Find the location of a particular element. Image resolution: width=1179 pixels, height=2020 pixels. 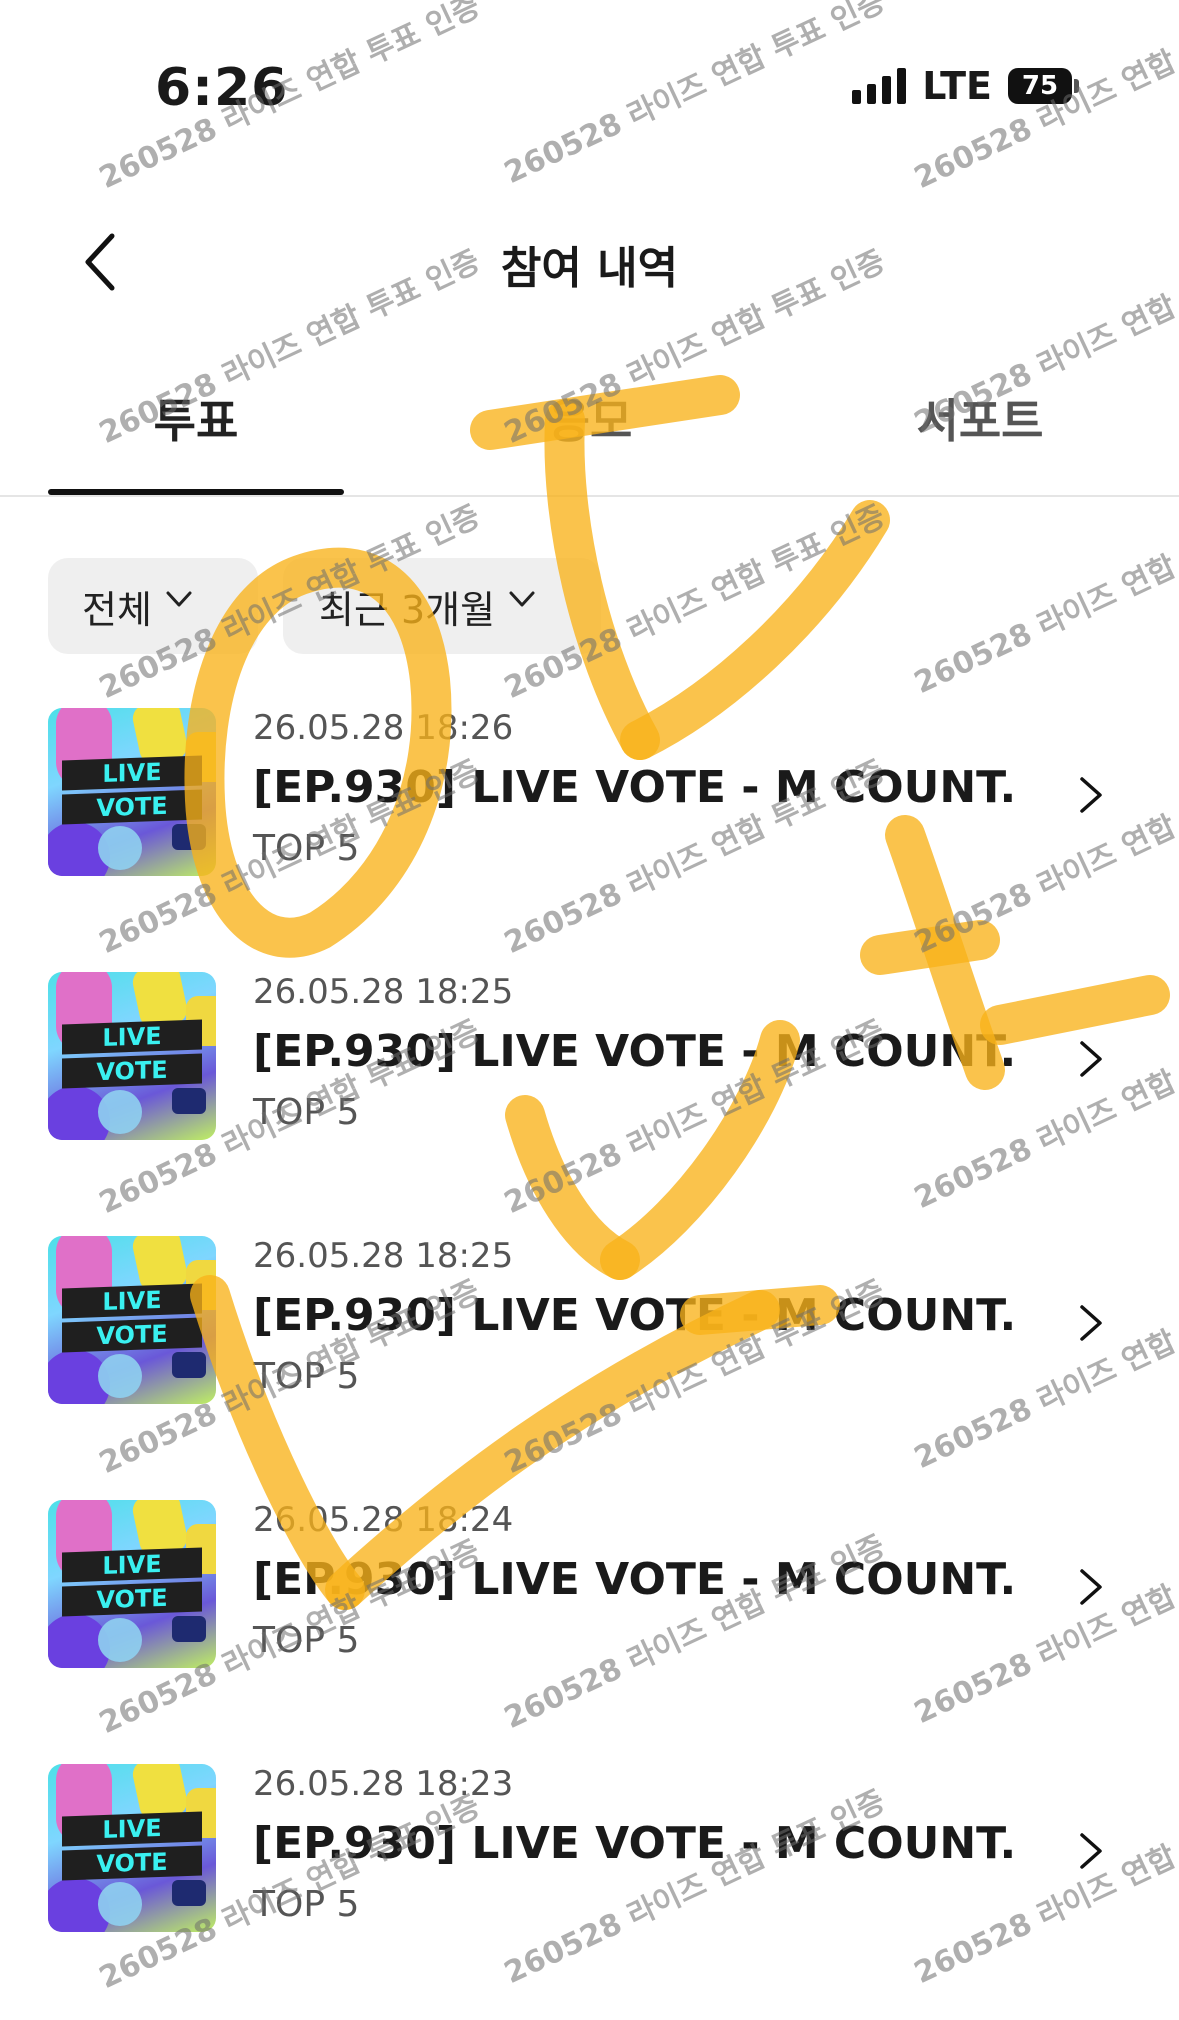

item-date: 26.05.28 18:26 is located at coordinates (383, 728).